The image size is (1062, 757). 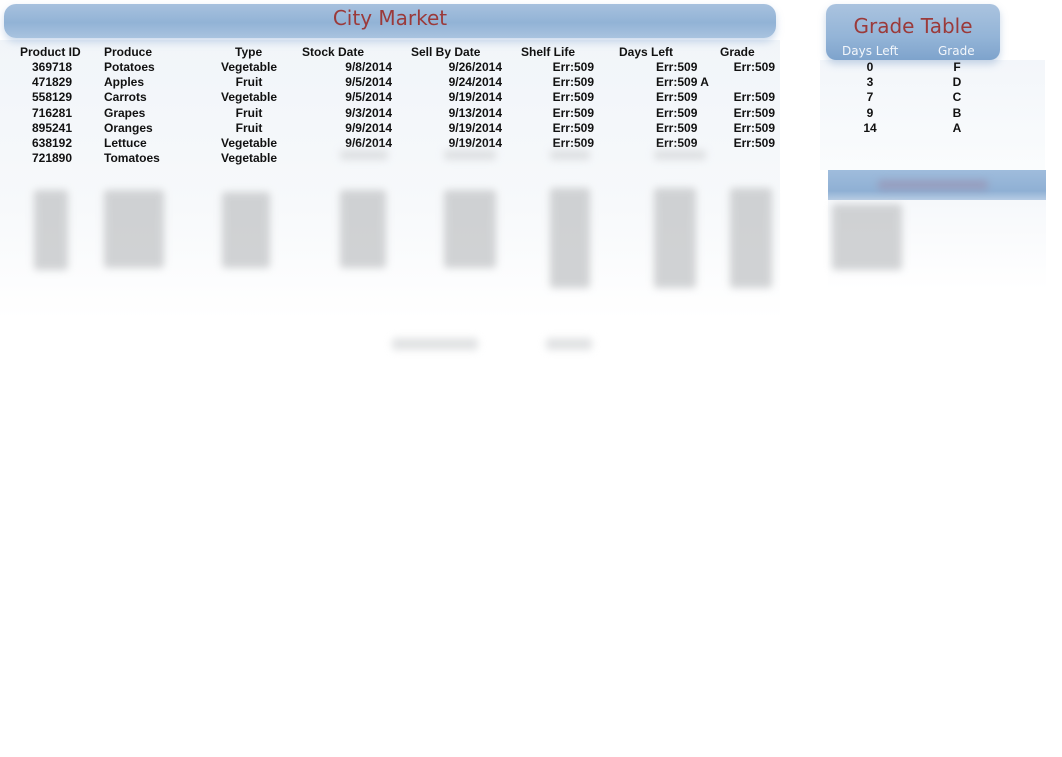 I want to click on grade-cell-days-left: 0, so click(x=870, y=67).